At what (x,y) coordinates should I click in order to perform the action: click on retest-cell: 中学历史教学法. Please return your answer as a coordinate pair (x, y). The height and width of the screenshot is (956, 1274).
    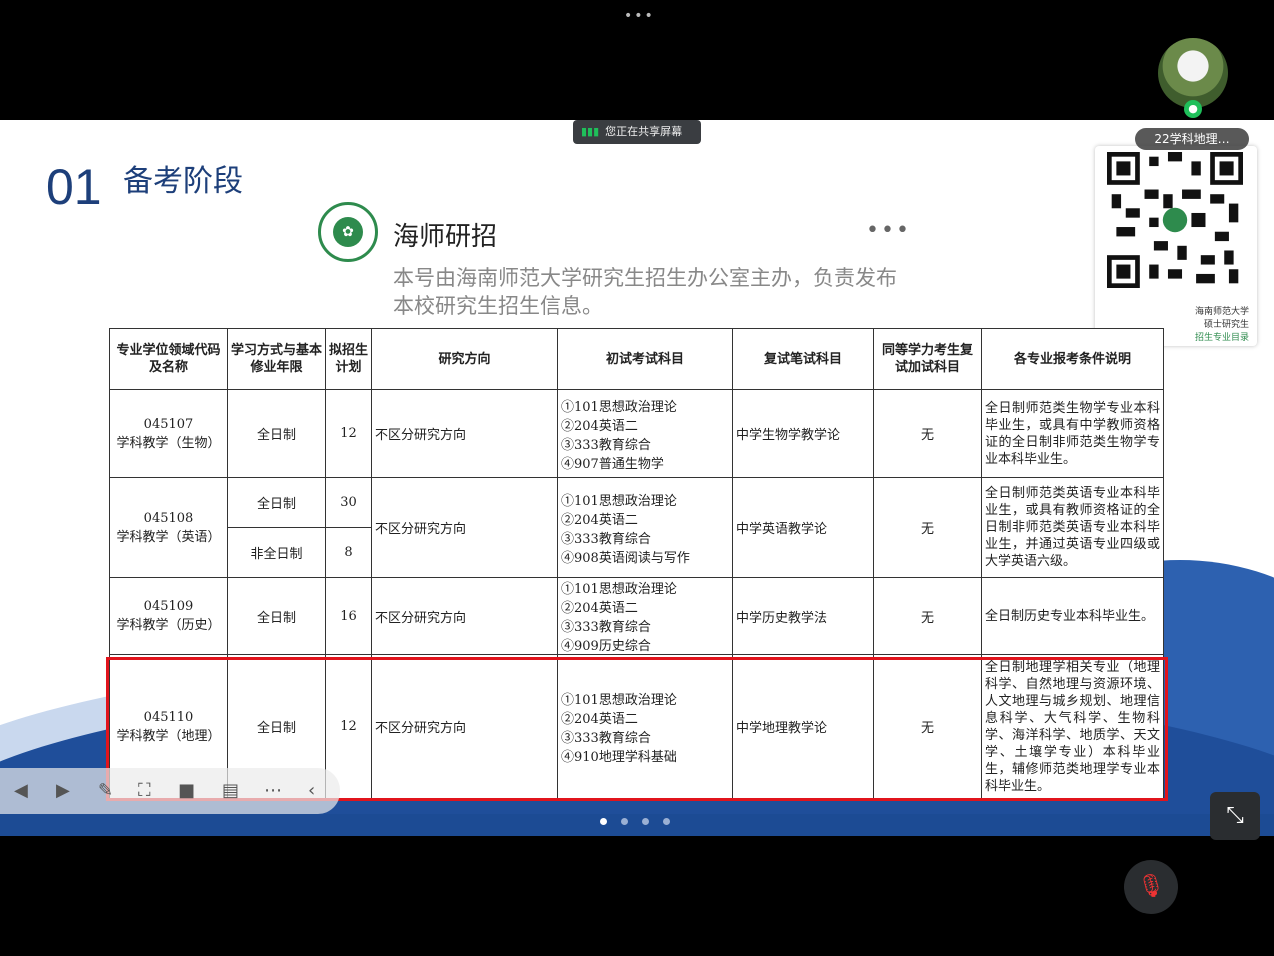
    Looking at the image, I should click on (803, 616).